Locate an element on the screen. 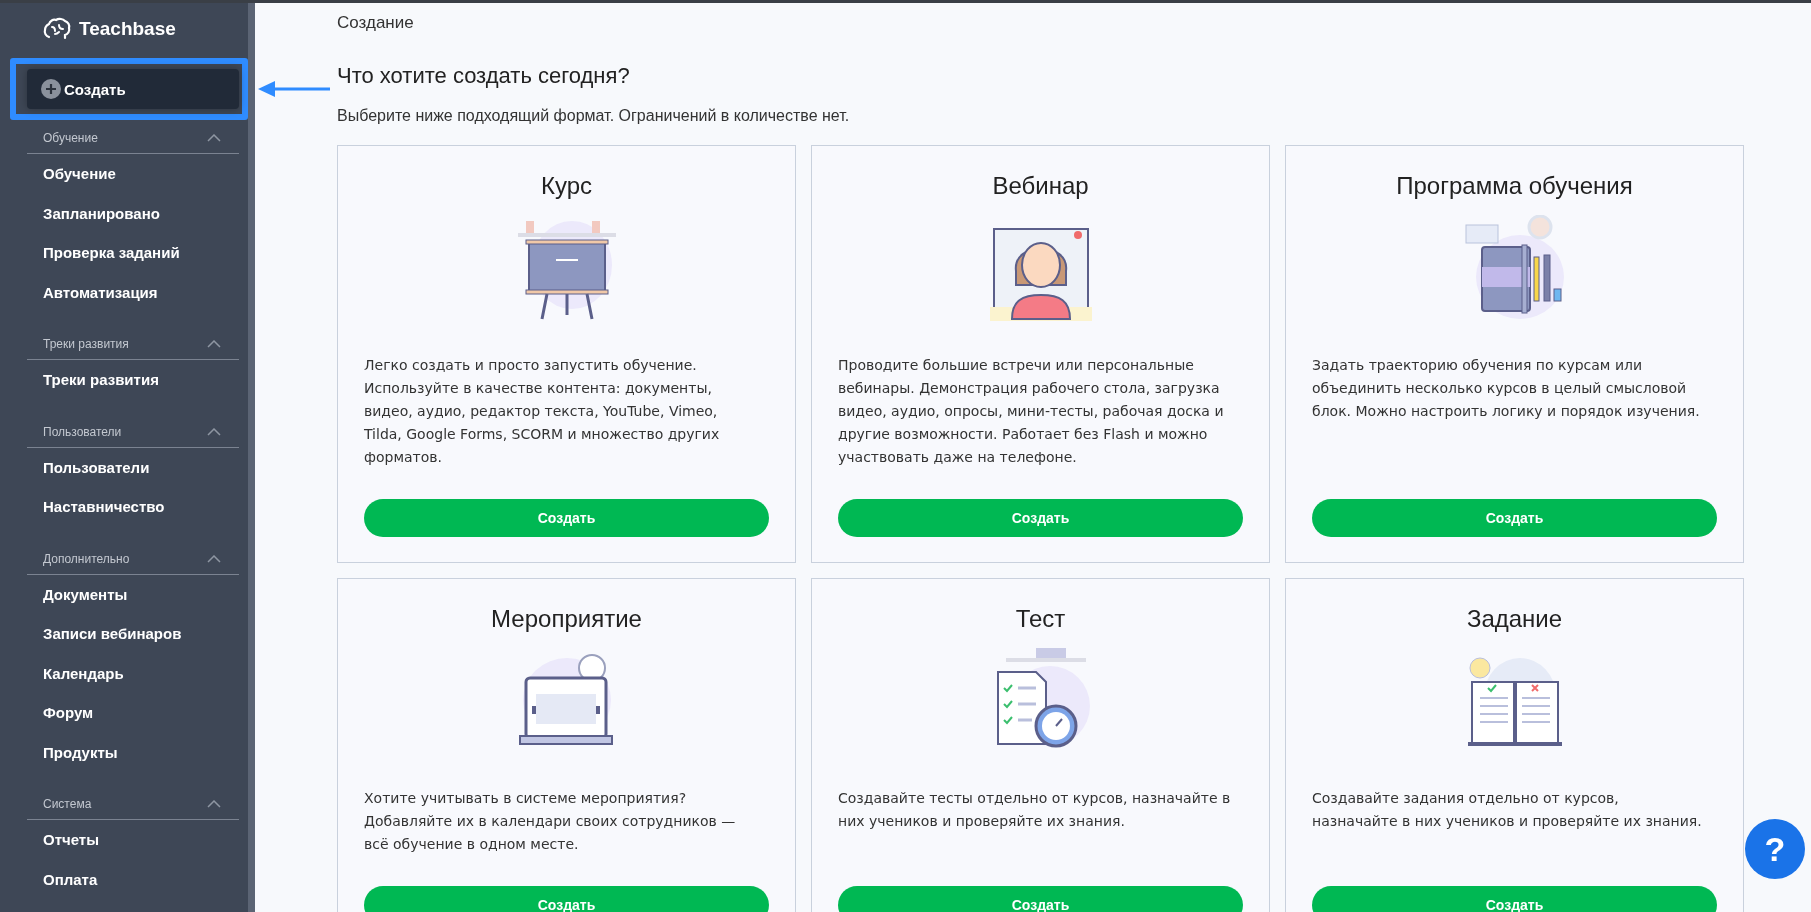 Image resolution: width=1811 pixels, height=912 pixels. card-description: Легко создать и просто запустить обучение. Используйте в качестве контента: документы, видео, аудио, редактор текста, YouTube, Vimeo, Tilda, Google Forms, SCORM и множество других форматов. is located at coordinates (542, 411).